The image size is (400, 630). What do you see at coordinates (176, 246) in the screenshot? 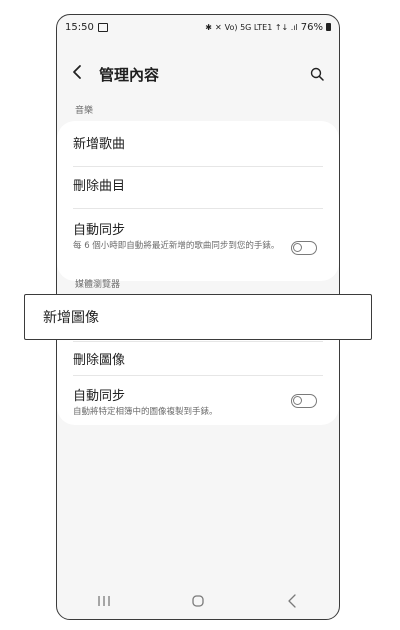
I see `music-auto-sync-description: 每 6 個小時即自動將最近新增的歌曲同步到您的手錶。` at bounding box center [176, 246].